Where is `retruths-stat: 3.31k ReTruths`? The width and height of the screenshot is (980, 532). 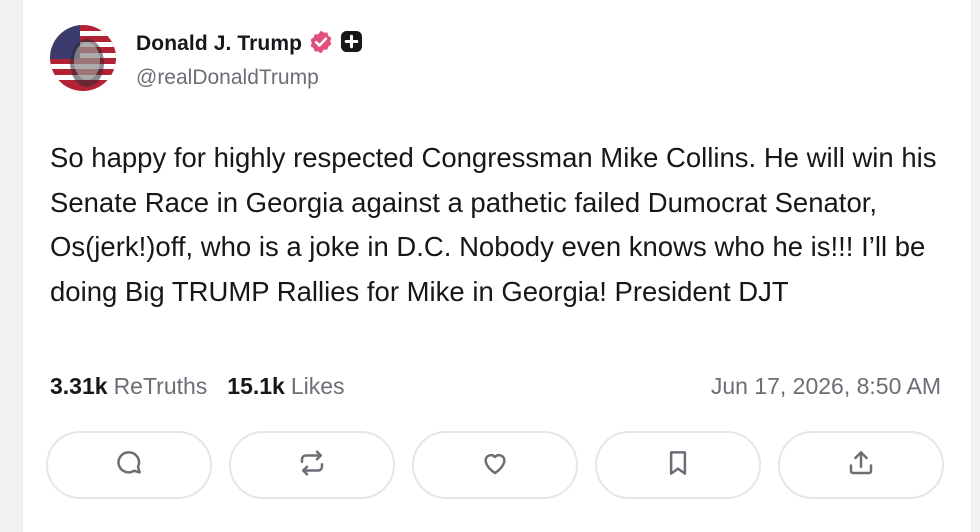
retruths-stat: 3.31k ReTruths is located at coordinates (128, 386).